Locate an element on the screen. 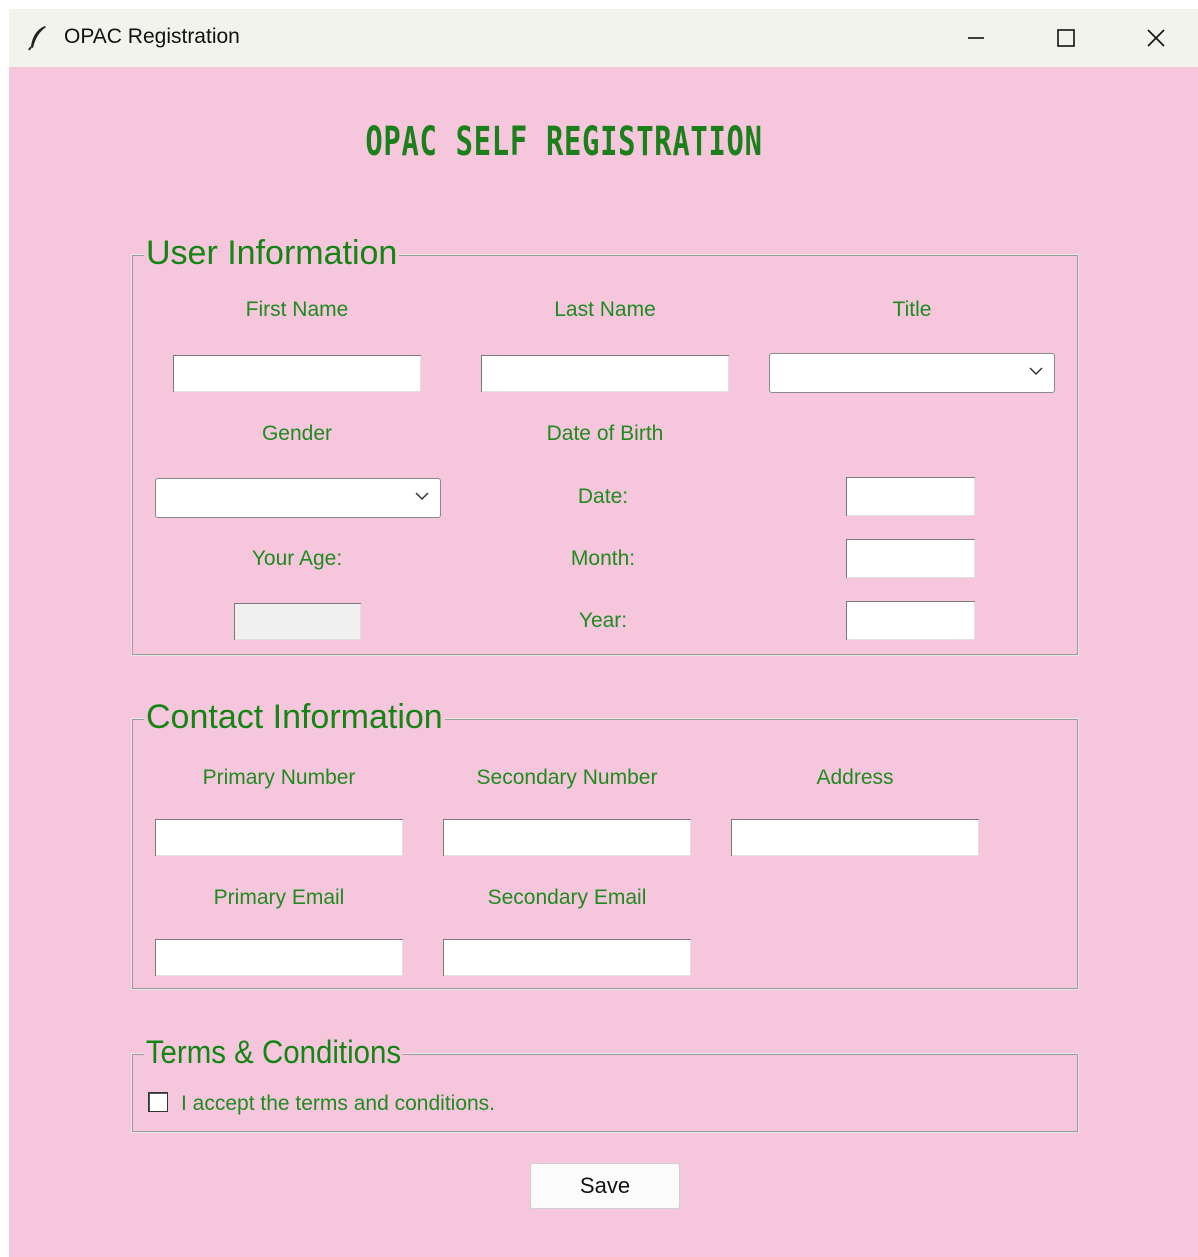  contact-information-legend: Contact Information is located at coordinates (294, 717).